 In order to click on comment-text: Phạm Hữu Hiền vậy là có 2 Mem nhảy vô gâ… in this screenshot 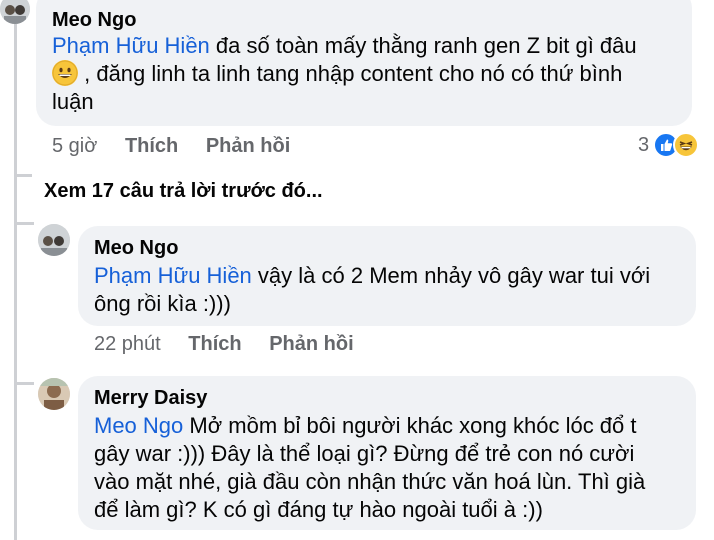, I will do `click(387, 290)`.